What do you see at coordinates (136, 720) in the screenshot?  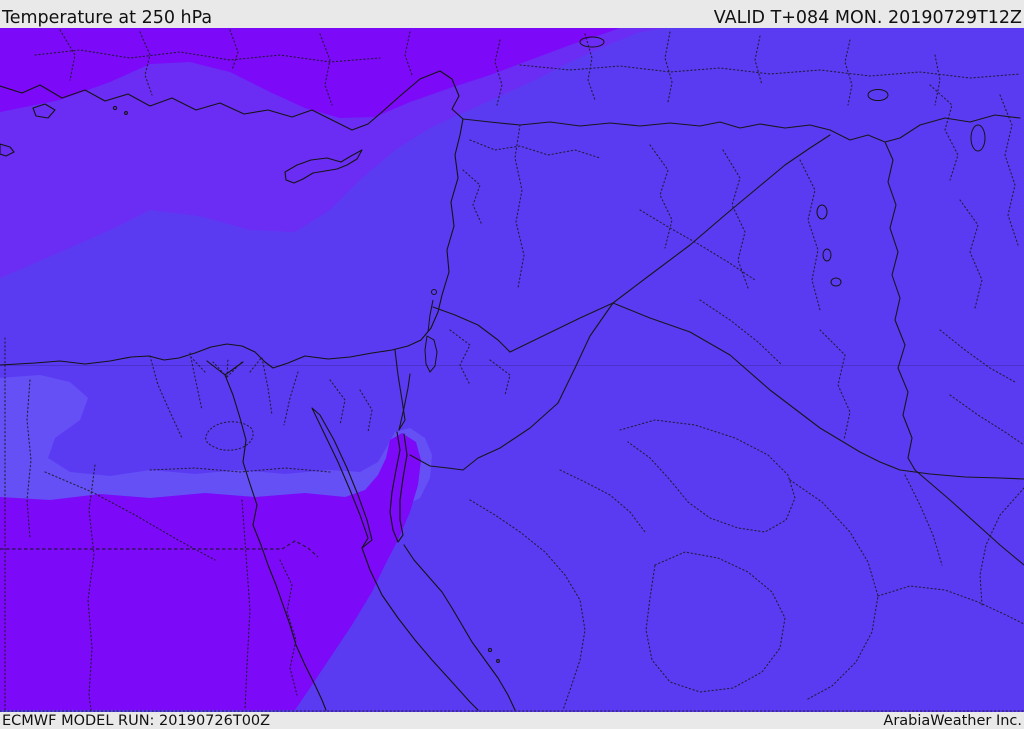 I see `model-run-label: ECMWF MODEL RUN: 20190726T00Z` at bounding box center [136, 720].